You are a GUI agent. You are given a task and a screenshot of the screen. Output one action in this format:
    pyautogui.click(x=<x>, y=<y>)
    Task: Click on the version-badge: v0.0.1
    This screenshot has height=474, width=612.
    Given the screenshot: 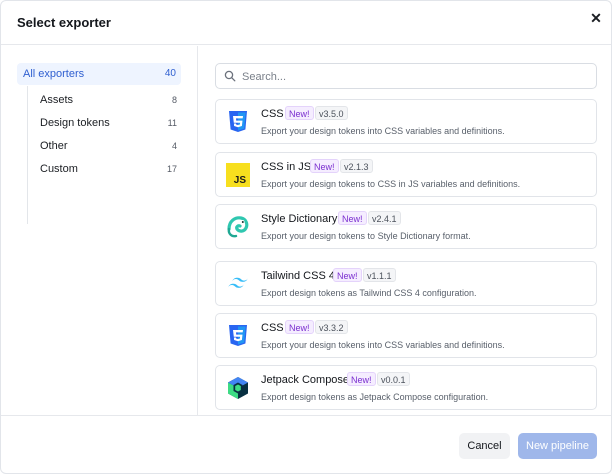 What is the action you would take?
    pyautogui.click(x=393, y=379)
    